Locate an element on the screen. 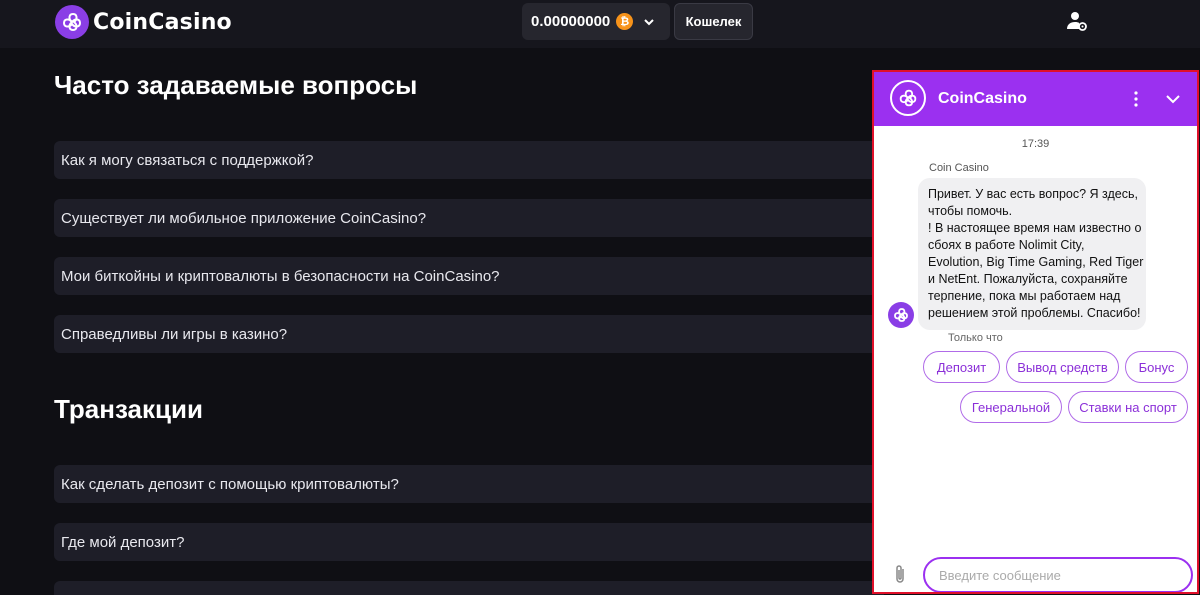  message-line: Evolution, Big Time Gaming, Red Tiger is located at coordinates (1036, 262).